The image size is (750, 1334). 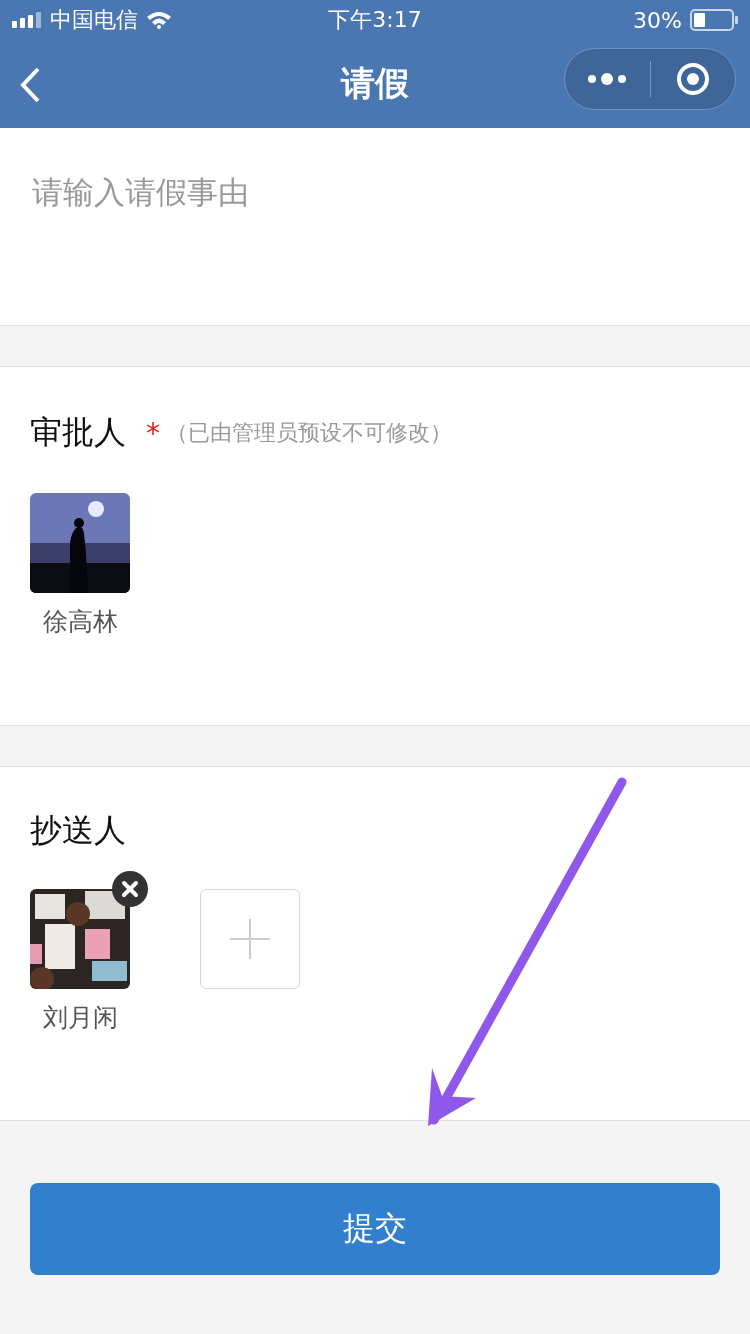 What do you see at coordinates (375, 227) in the screenshot?
I see `reason-field: 请输入请假事由` at bounding box center [375, 227].